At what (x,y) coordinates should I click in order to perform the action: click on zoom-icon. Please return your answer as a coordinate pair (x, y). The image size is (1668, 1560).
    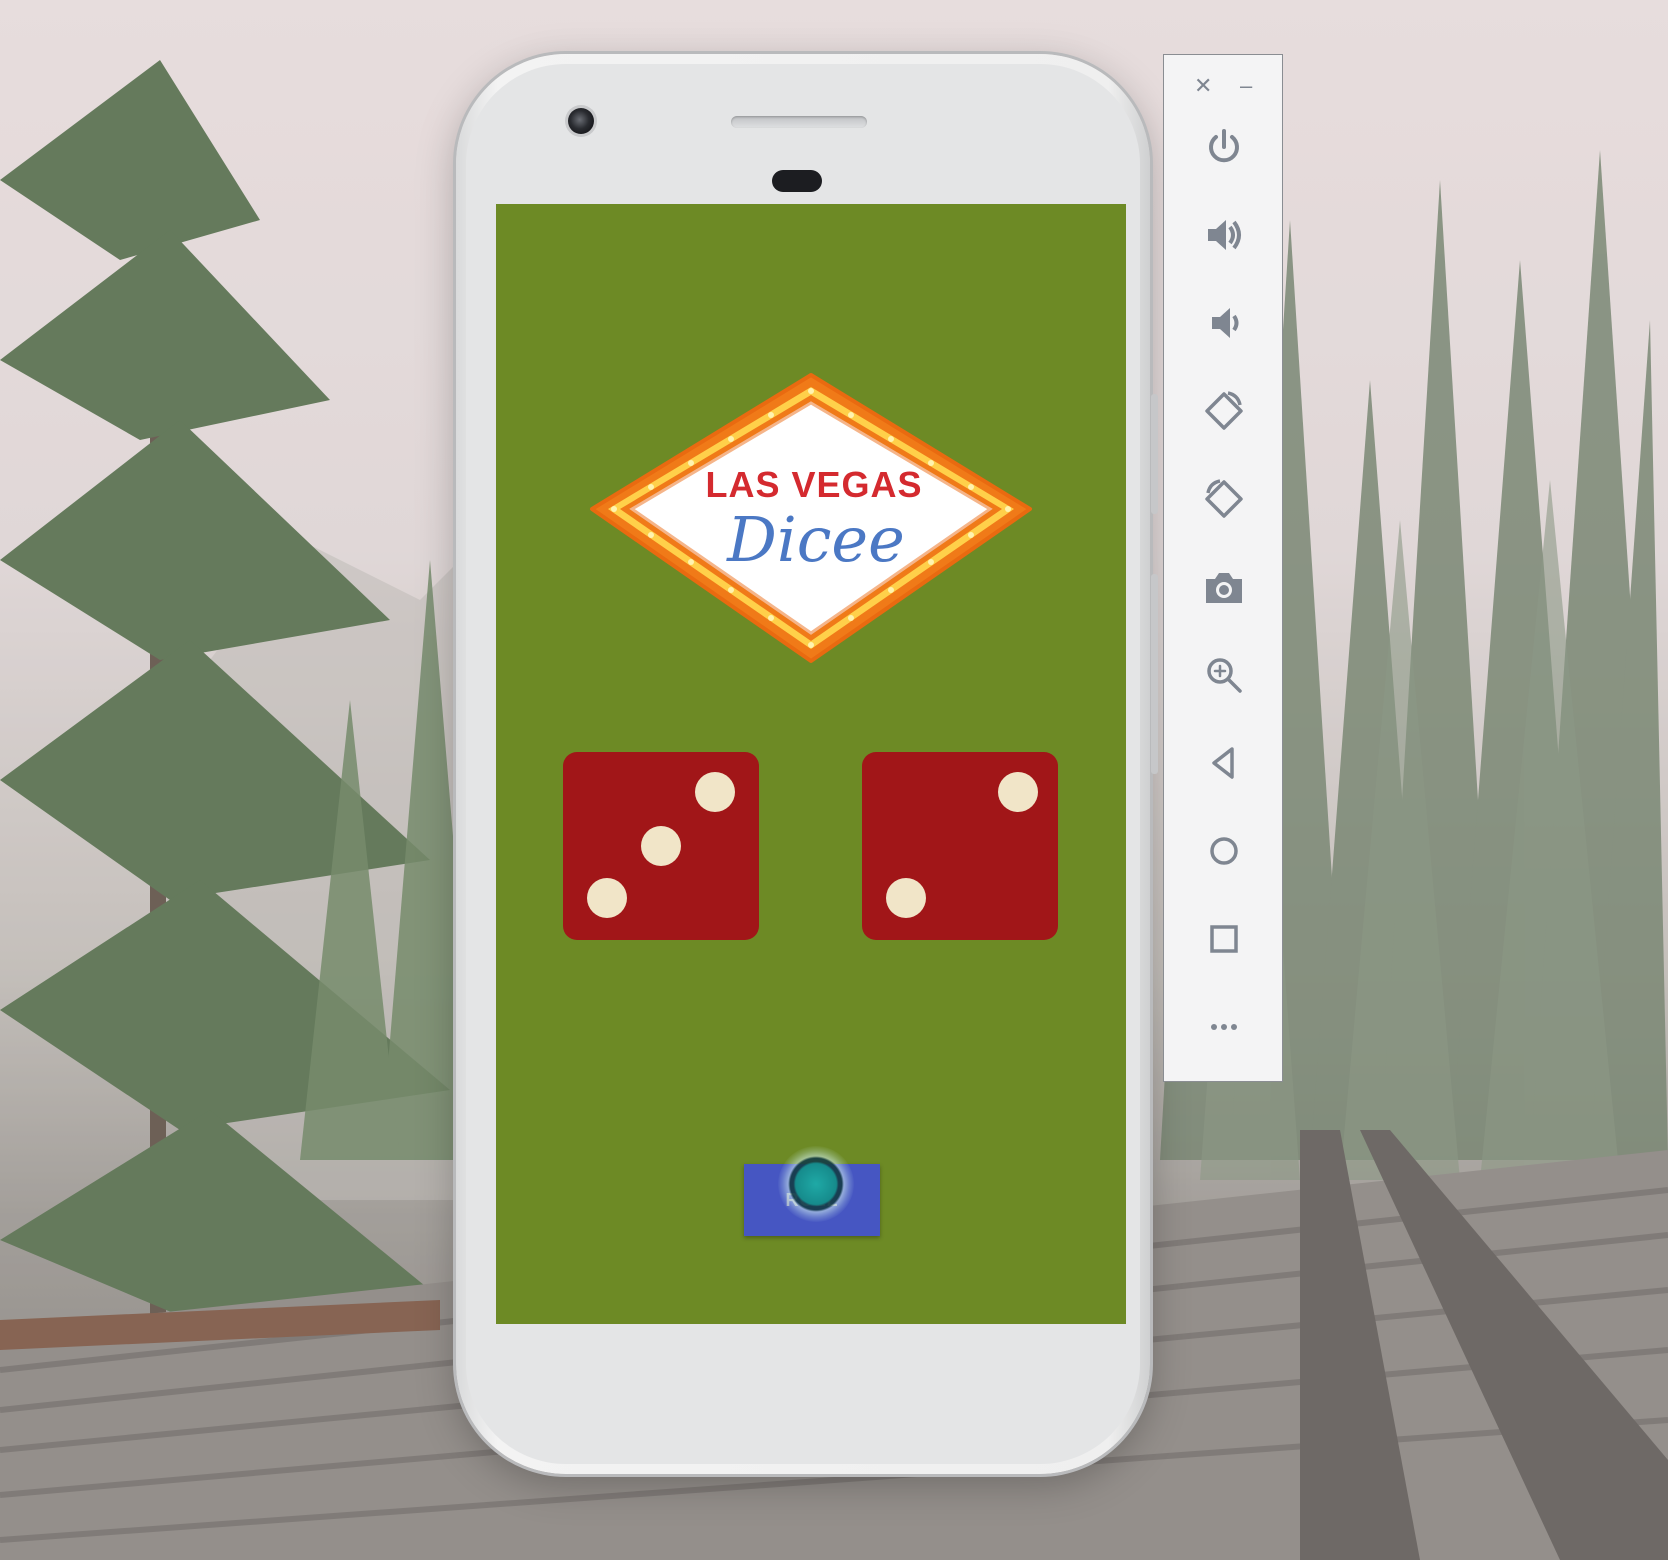
    Looking at the image, I should click on (1224, 675).